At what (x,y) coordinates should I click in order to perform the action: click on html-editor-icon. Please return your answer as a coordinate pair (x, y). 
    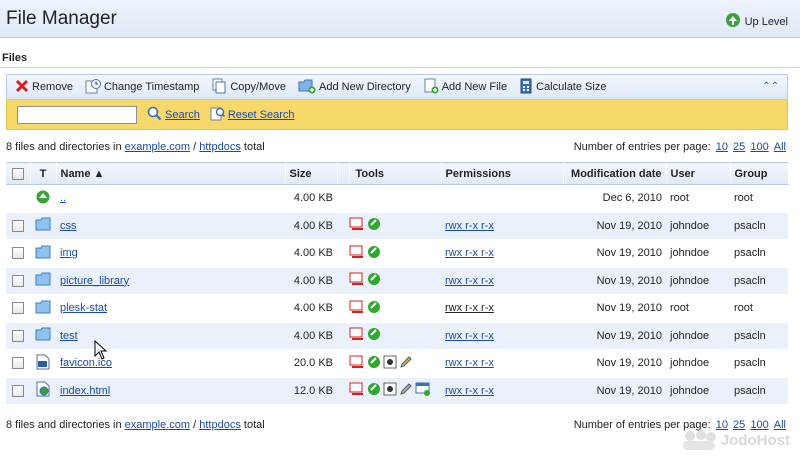
    Looking at the image, I should click on (423, 390).